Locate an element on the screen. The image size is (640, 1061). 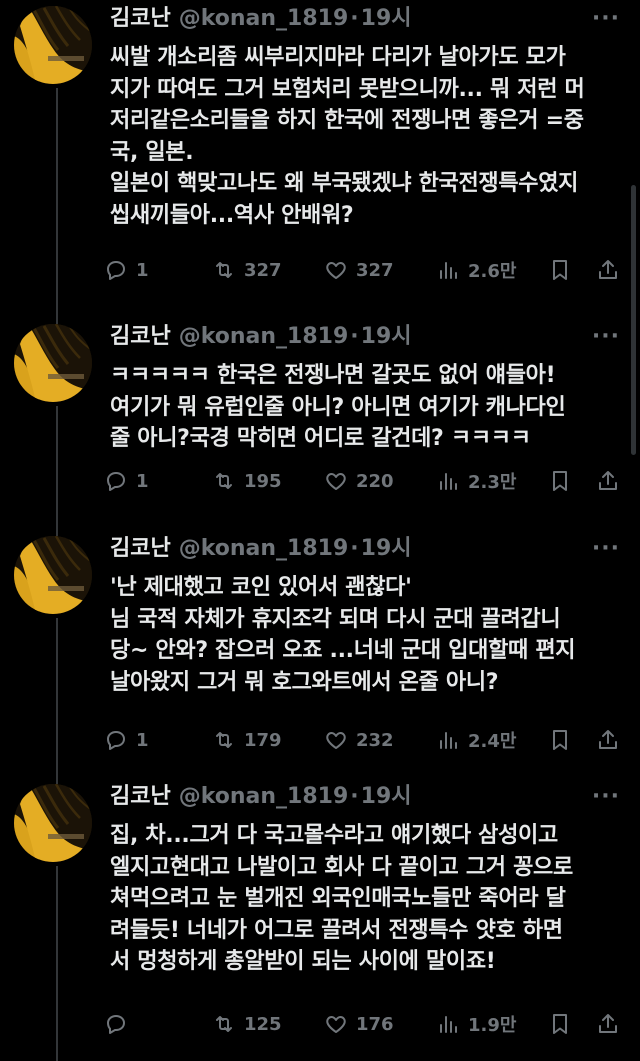
tweet-actions: 125 176 1.9만 is located at coordinates (362, 1024).